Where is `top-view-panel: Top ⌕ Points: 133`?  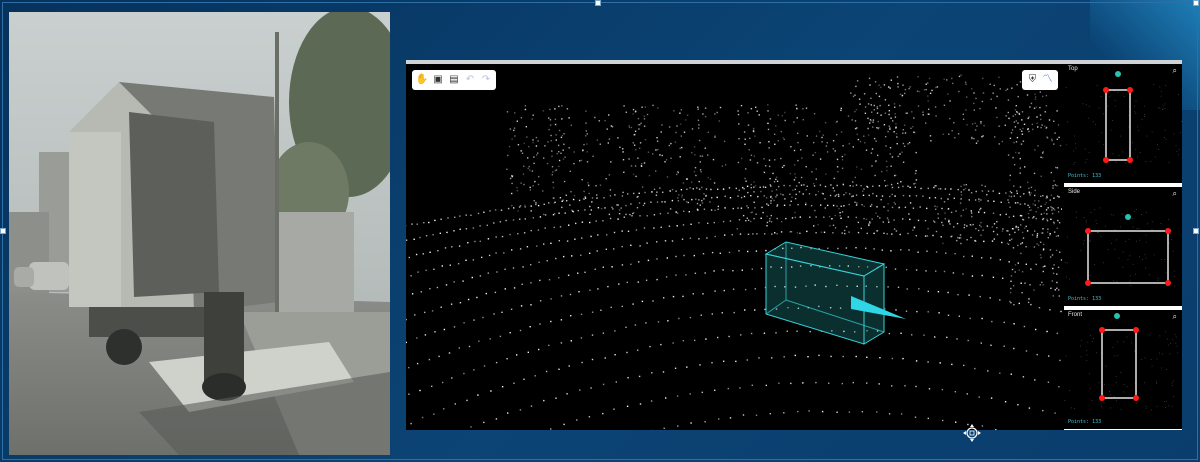 top-view-panel: Top ⌕ Points: 133 is located at coordinates (1123, 123).